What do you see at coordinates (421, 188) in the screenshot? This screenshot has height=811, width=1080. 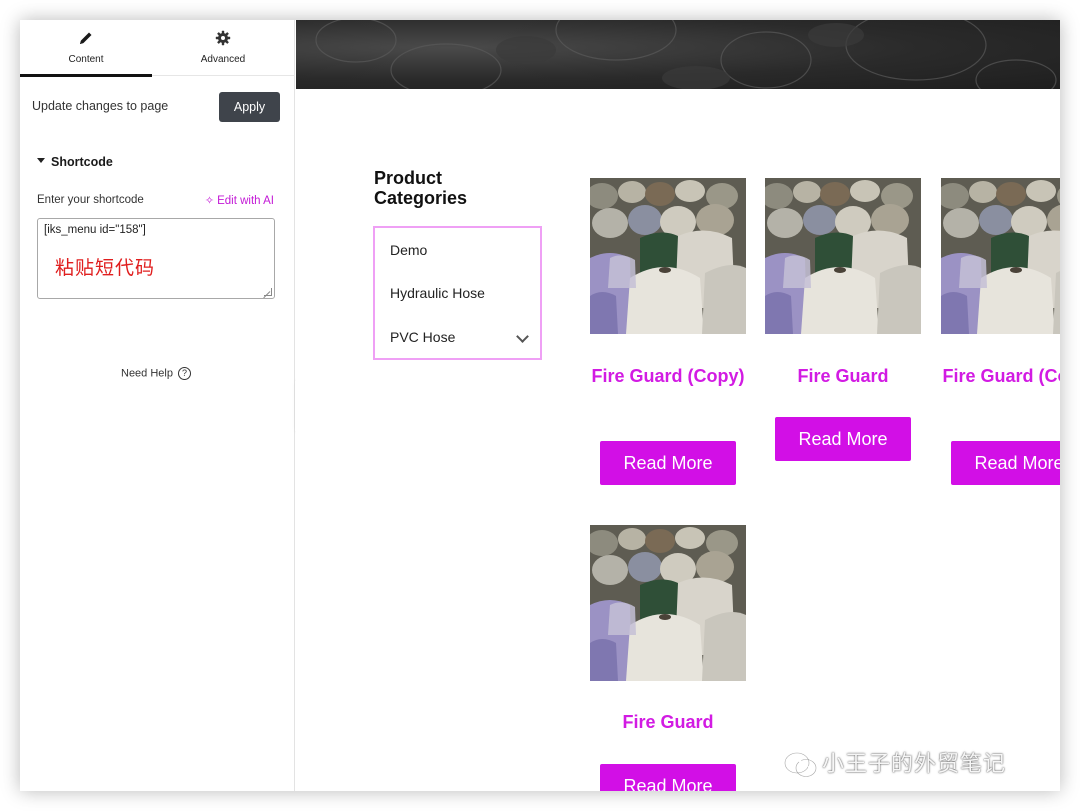 I see `product-categories-title: Product Categories` at bounding box center [421, 188].